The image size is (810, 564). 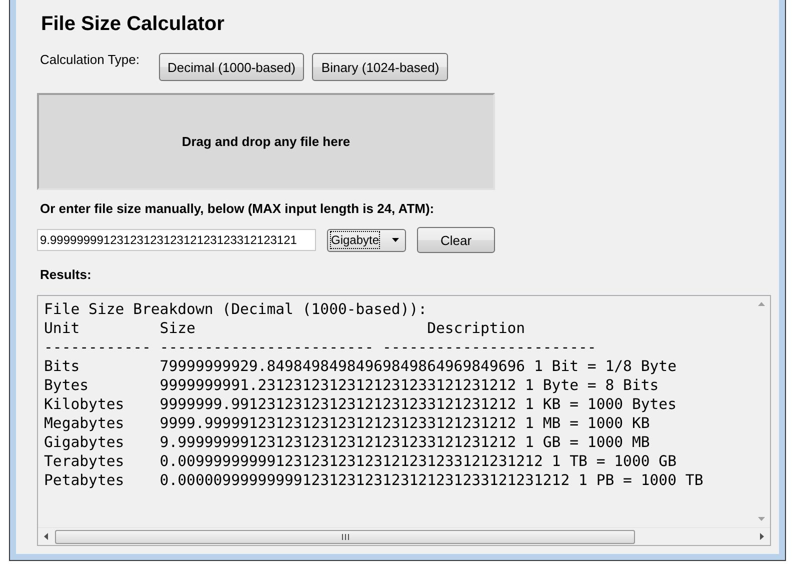 I want to click on result-line: Gigabytes 9.99999999123123123123121231233121231212 1 GB = 1000 MB, so click(x=347, y=442).